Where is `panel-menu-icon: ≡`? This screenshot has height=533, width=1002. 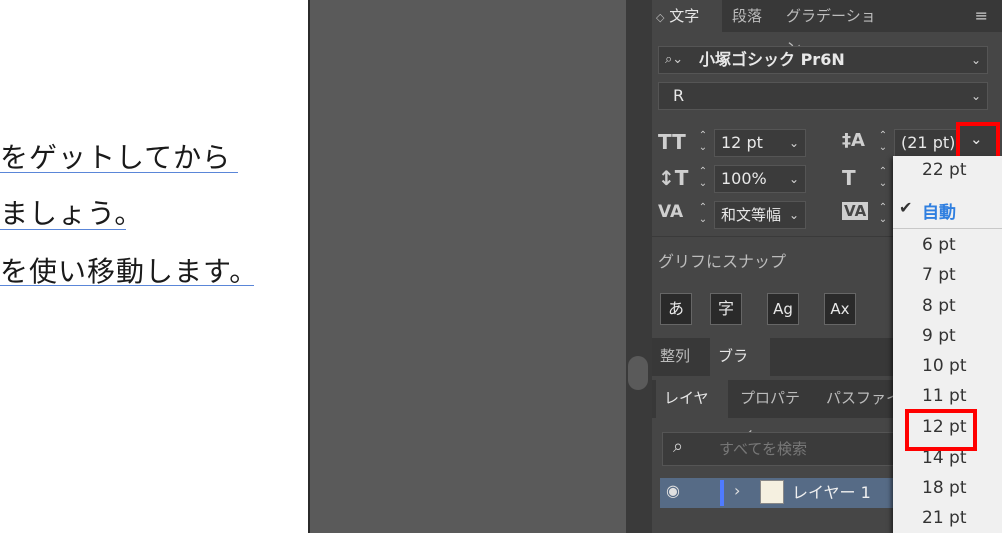 panel-menu-icon: ≡ is located at coordinates (981, 16).